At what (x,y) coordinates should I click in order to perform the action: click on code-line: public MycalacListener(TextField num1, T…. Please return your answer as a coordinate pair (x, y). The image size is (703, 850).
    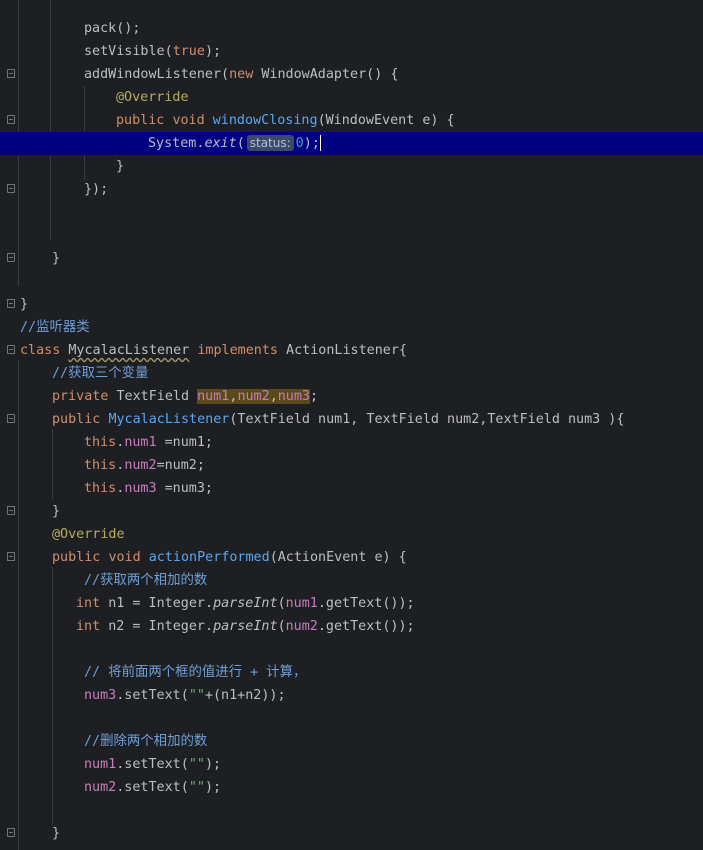
    Looking at the image, I should click on (351, 419).